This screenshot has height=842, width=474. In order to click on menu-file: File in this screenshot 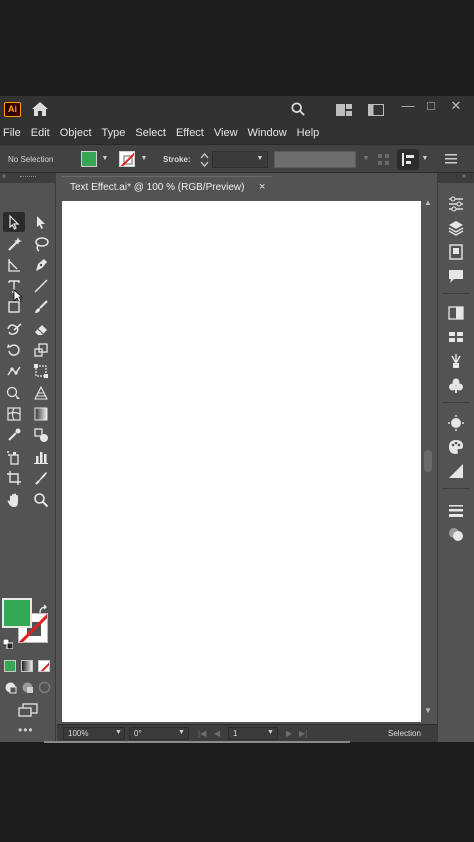, I will do `click(14, 133)`.